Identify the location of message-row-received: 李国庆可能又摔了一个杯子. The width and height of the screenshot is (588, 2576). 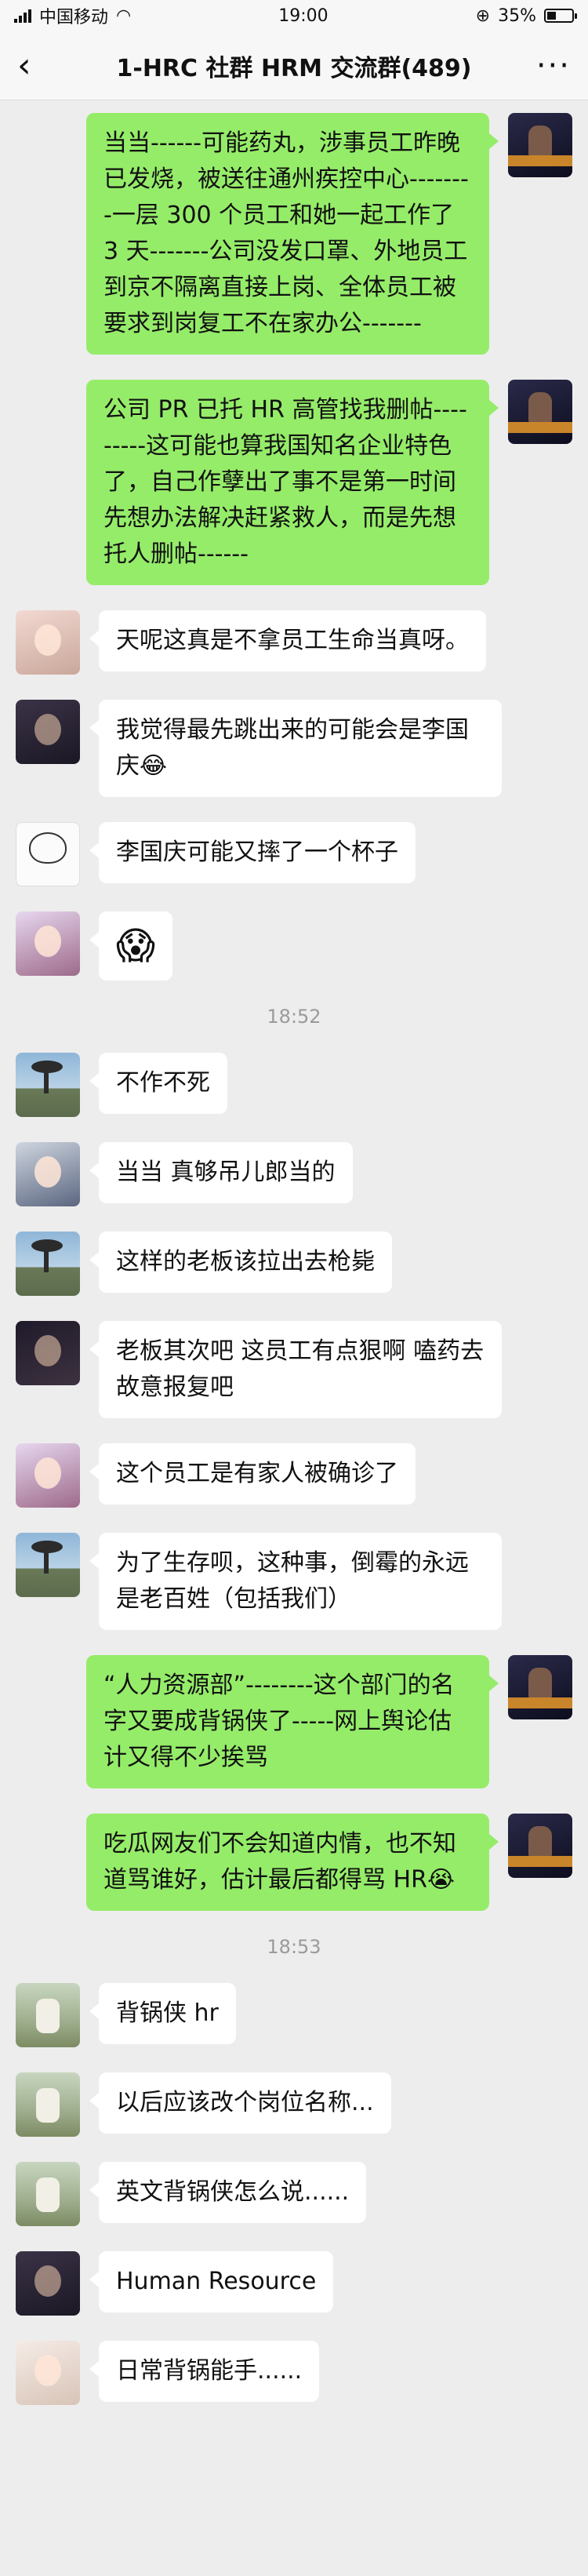
(294, 854).